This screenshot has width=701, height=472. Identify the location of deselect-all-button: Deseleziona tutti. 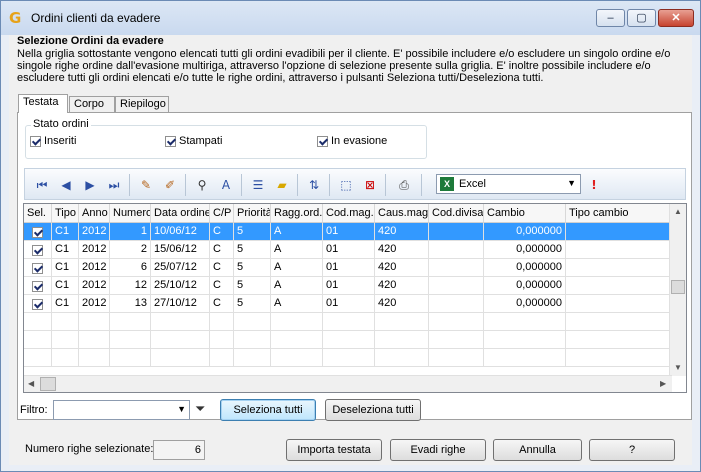
(373, 410).